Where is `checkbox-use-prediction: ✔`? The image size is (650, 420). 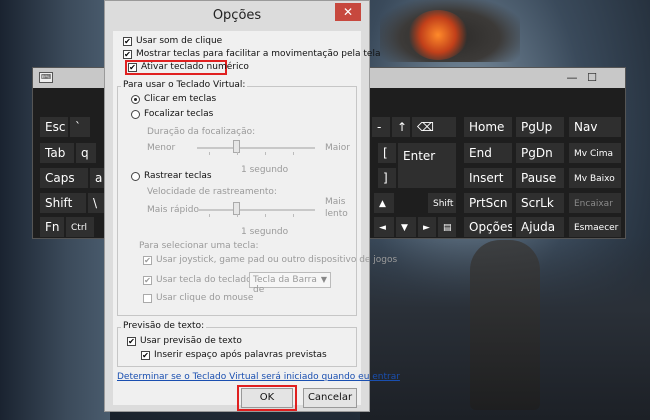 checkbox-use-prediction: ✔ is located at coordinates (131, 341).